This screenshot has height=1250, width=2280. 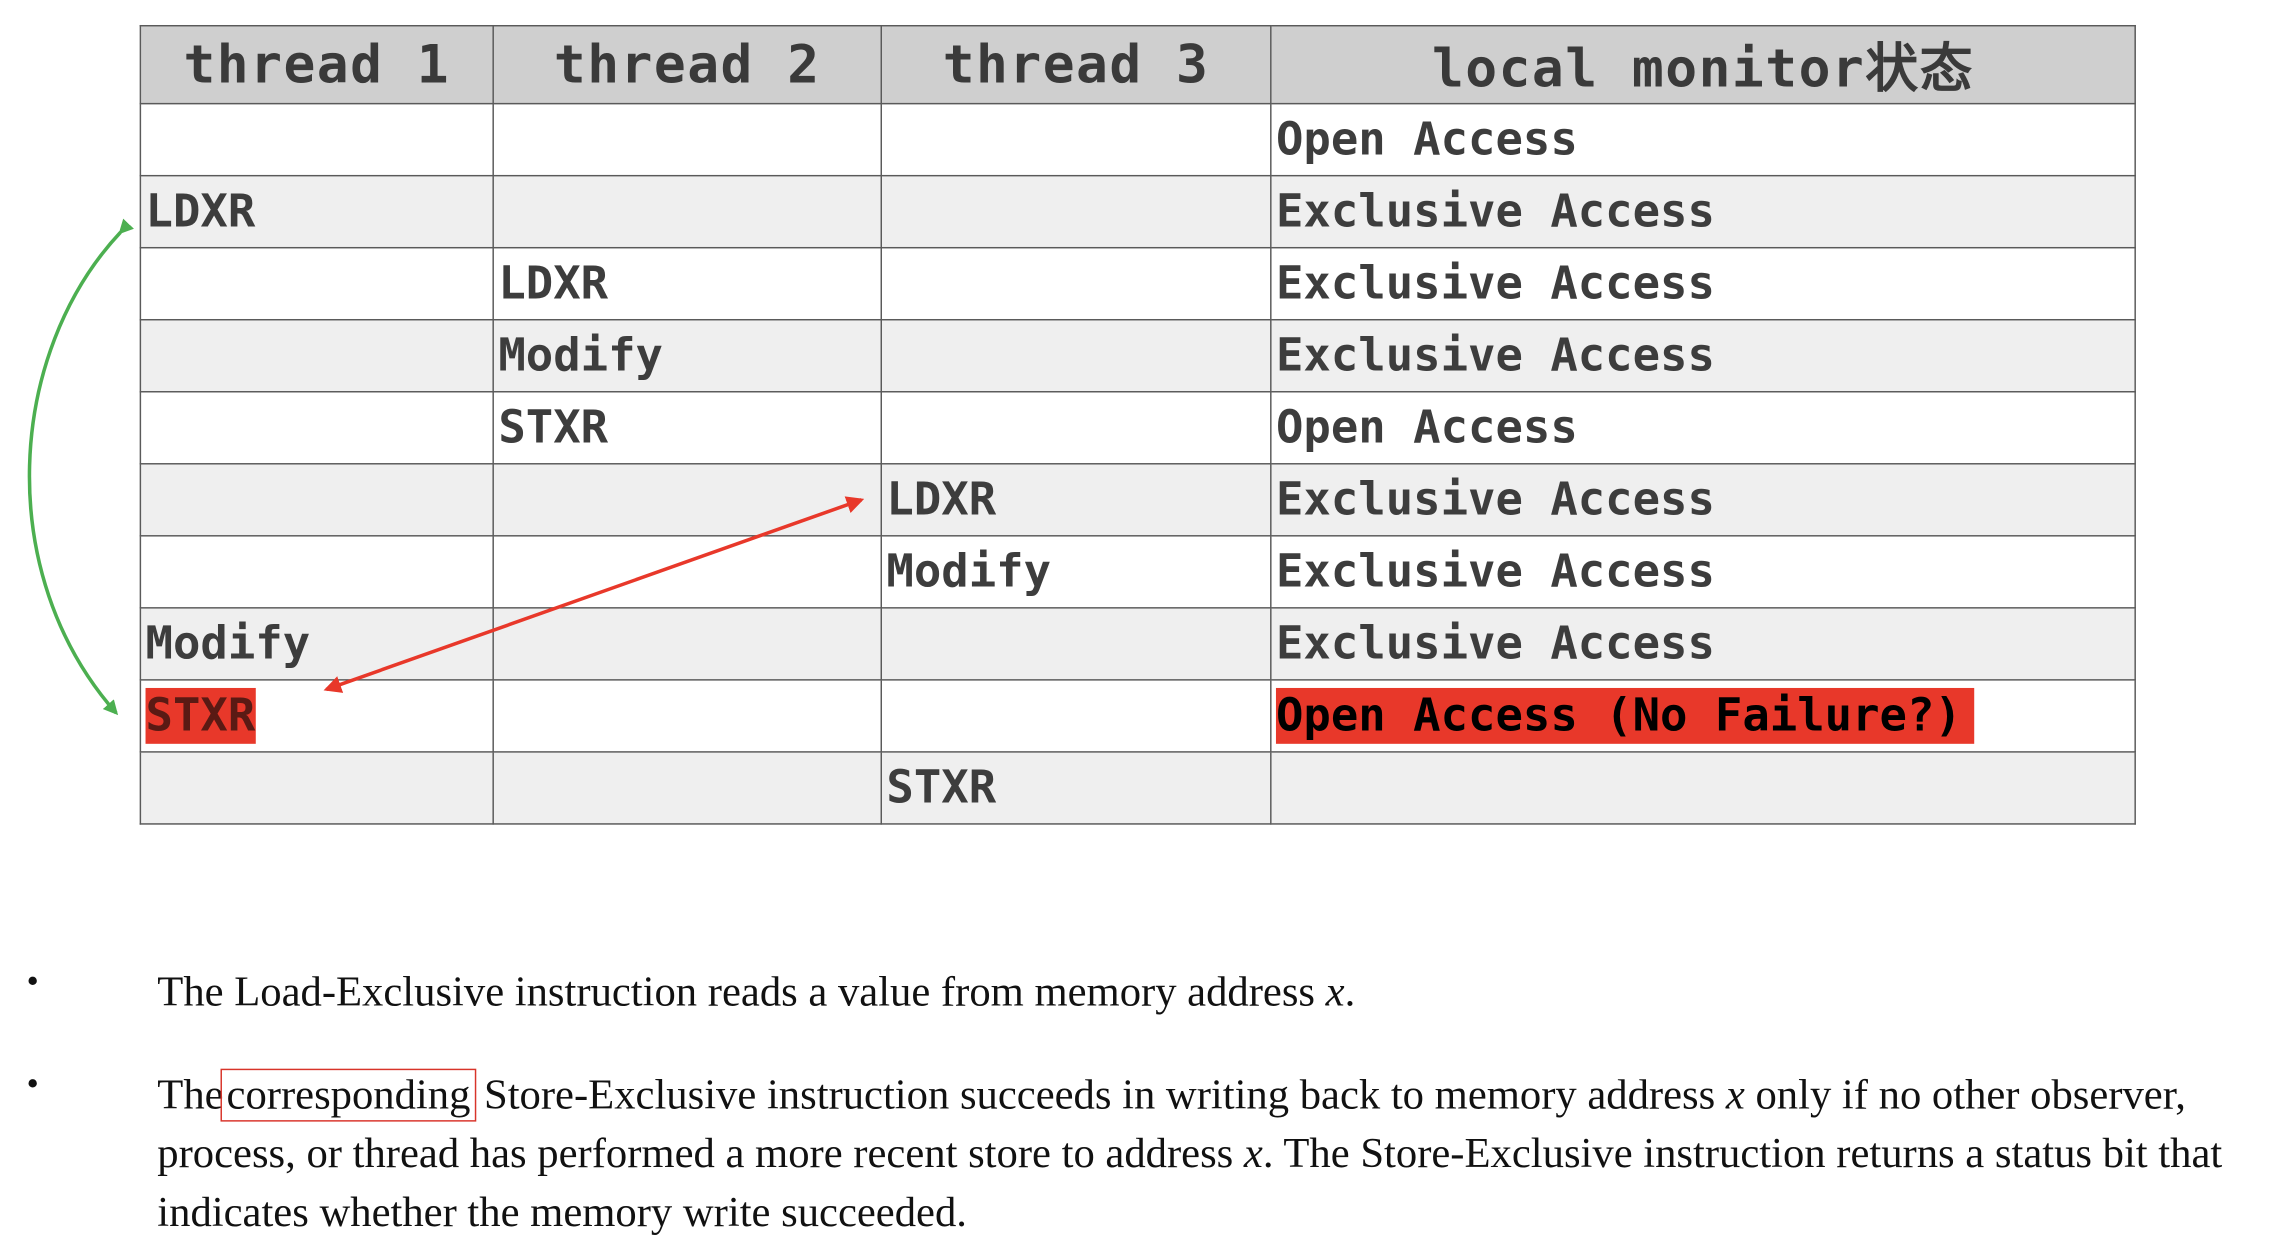 I want to click on header-thread-2: thread 2, so click(x=687, y=64).